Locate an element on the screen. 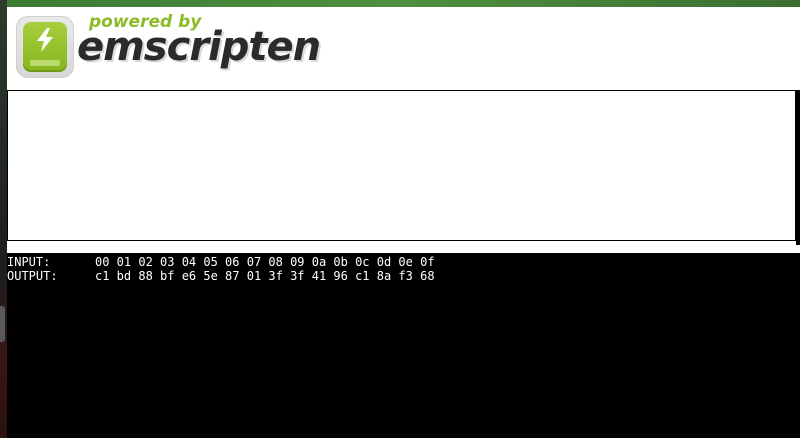 The width and height of the screenshot is (800, 438). lightning-bolt-icon is located at coordinates (45, 40).